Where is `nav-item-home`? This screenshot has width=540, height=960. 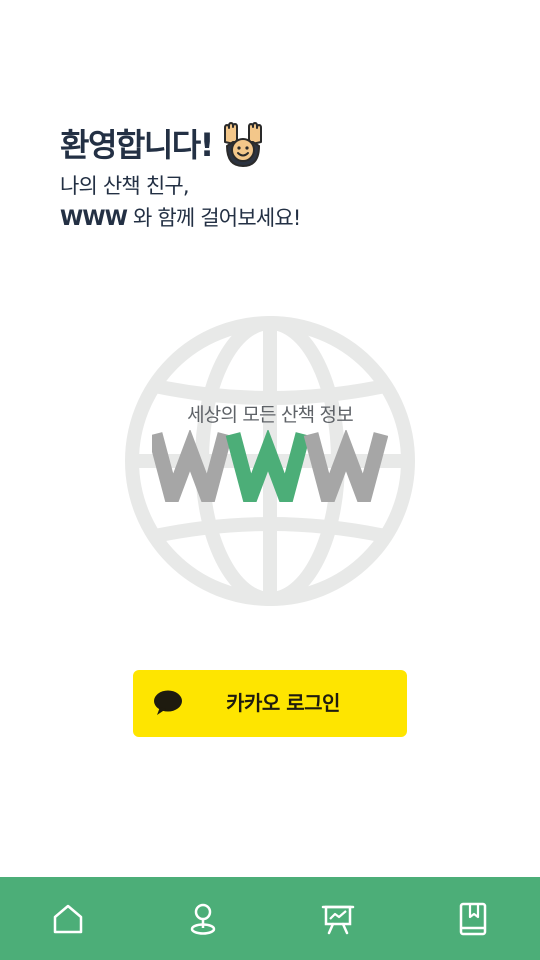 nav-item-home is located at coordinates (67, 918).